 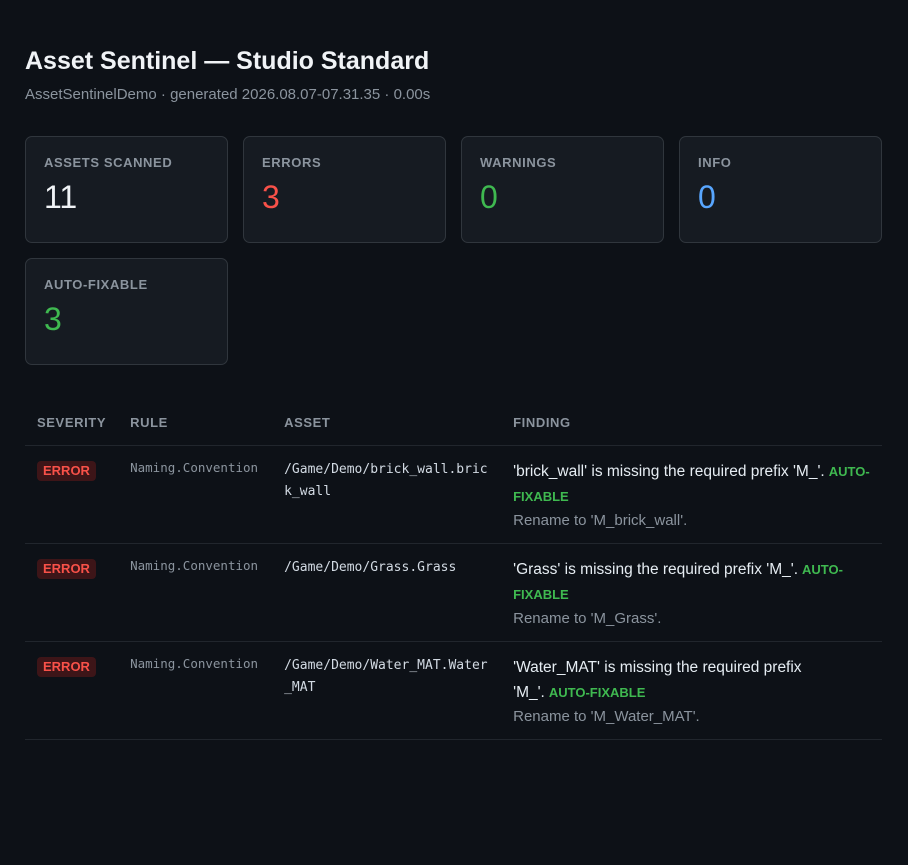 I want to click on stat-label: ASSETS SCANNED, so click(x=108, y=162).